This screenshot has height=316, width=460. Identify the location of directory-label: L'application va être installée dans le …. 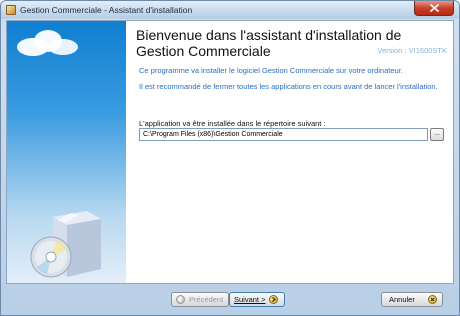
(232, 123).